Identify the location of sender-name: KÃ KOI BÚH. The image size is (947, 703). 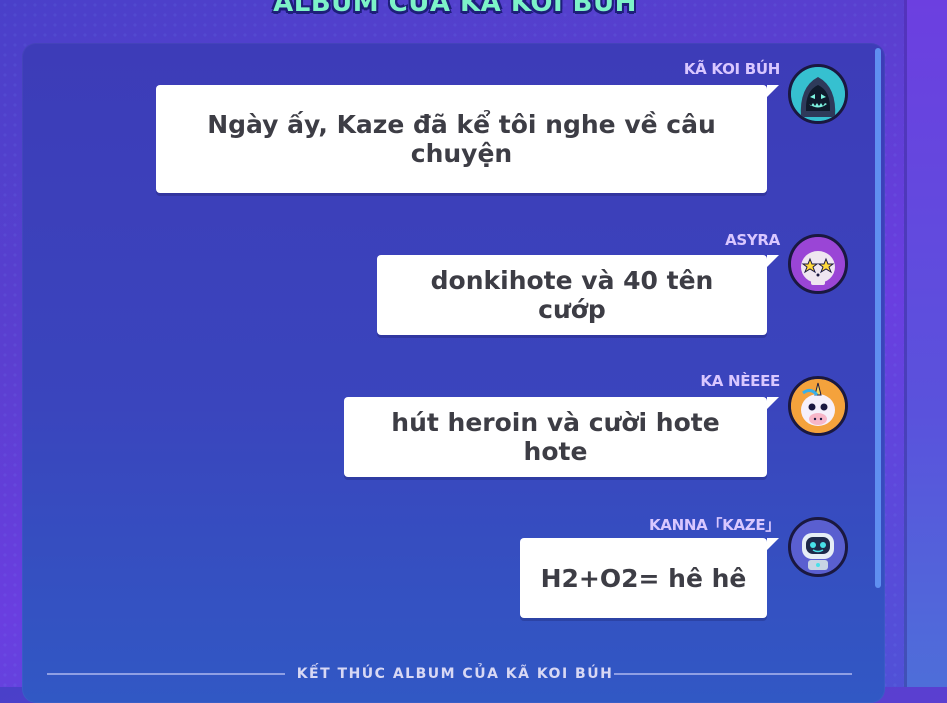
(731, 69).